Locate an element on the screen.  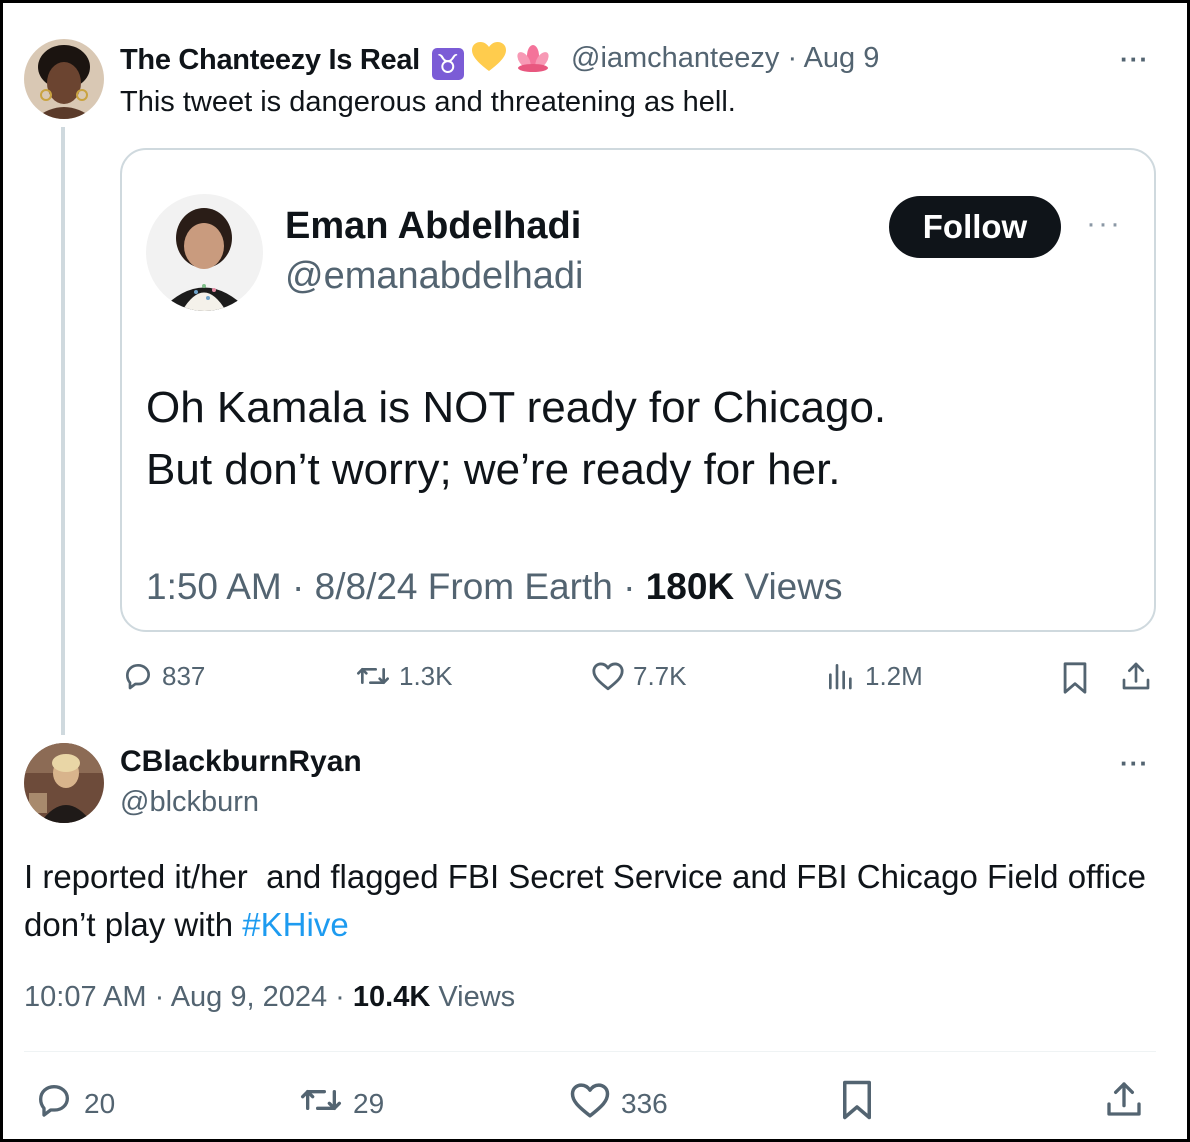
quote-meta: 1:50 AM · 8/8/24 From Earth · 180K Views is located at coordinates (494, 587).